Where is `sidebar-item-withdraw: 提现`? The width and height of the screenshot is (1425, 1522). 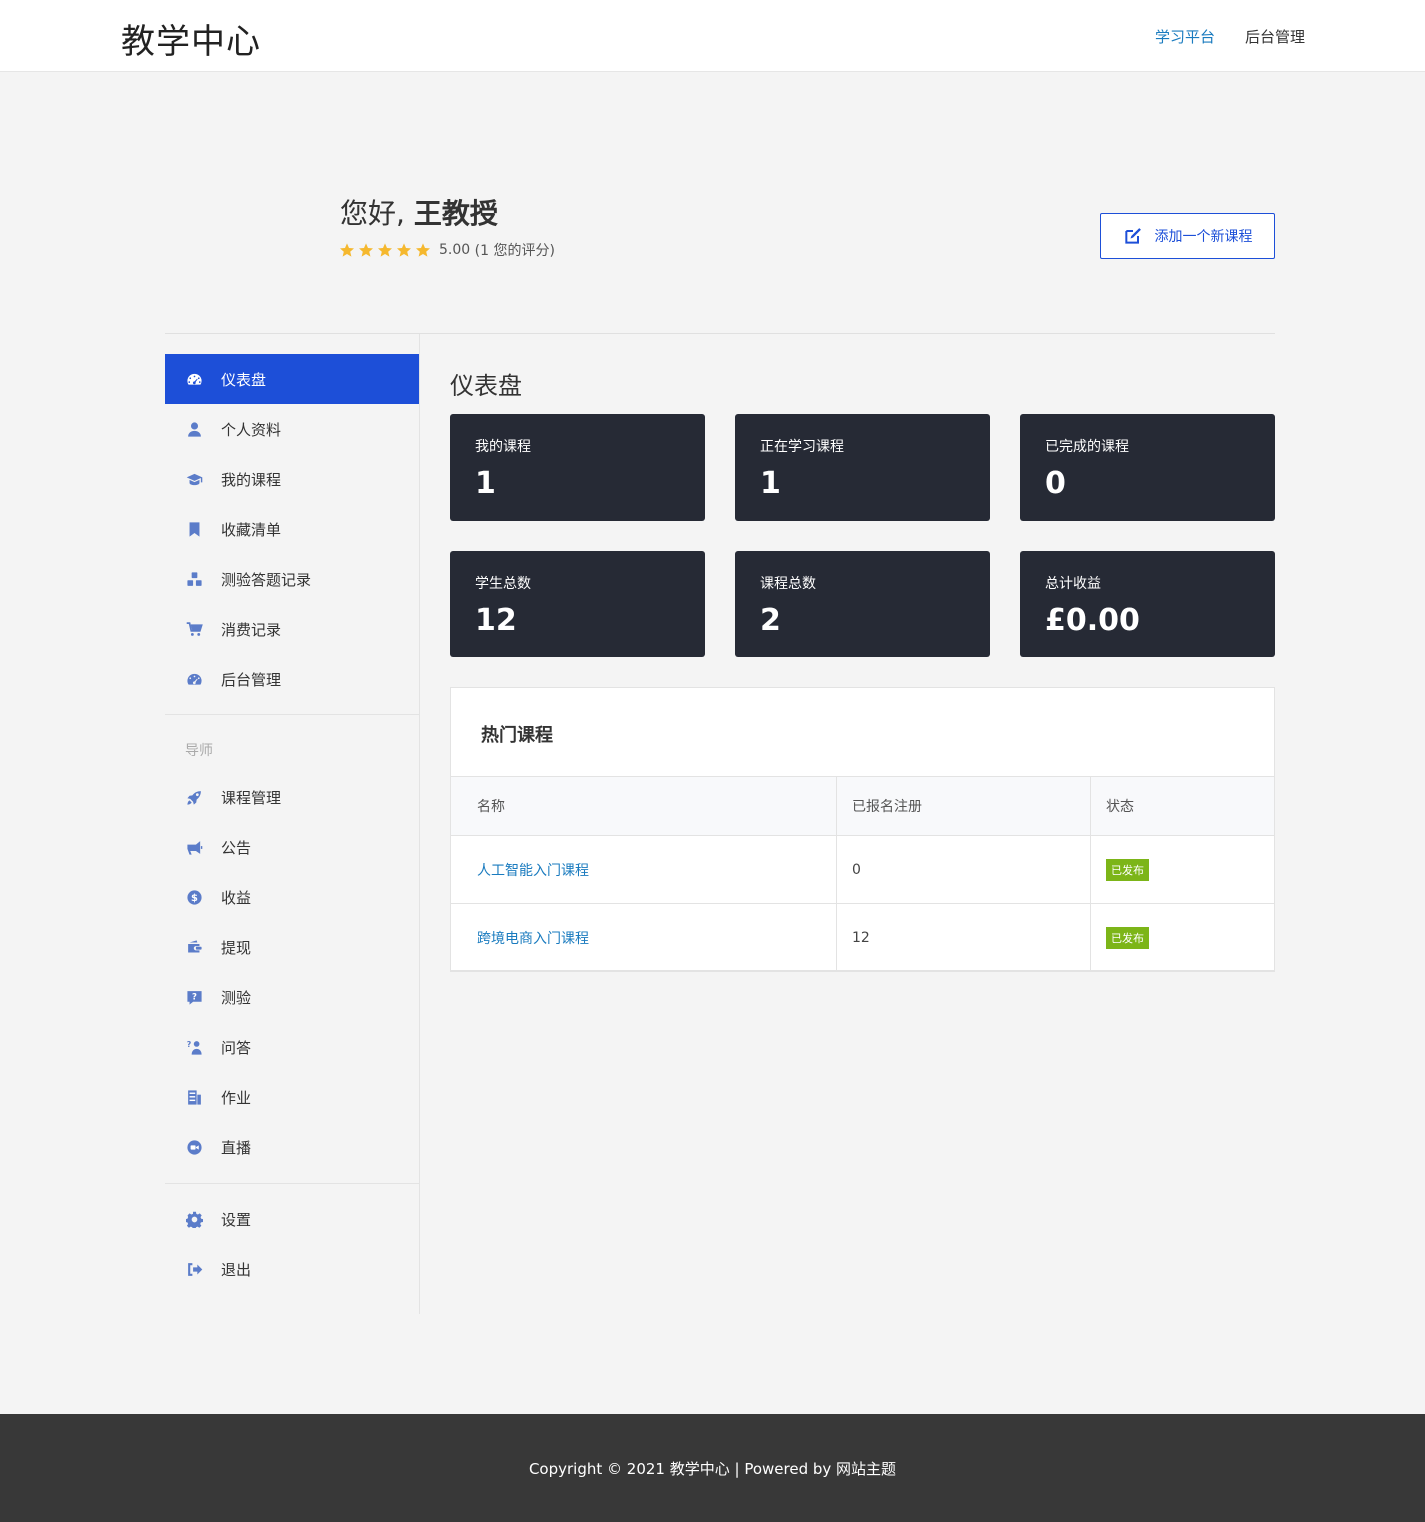
sidebar-item-withdraw: 提现 is located at coordinates (292, 947).